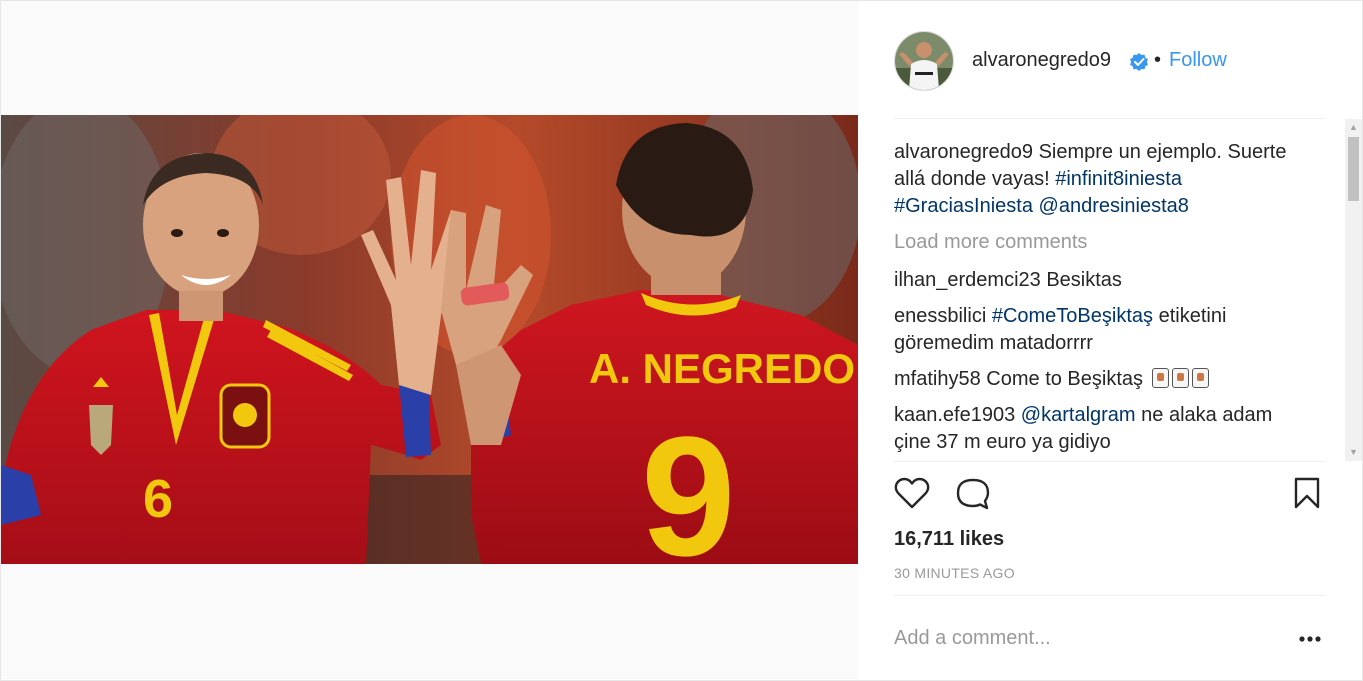  Describe the element at coordinates (912, 495) in the screenshot. I see `heart-icon` at that location.